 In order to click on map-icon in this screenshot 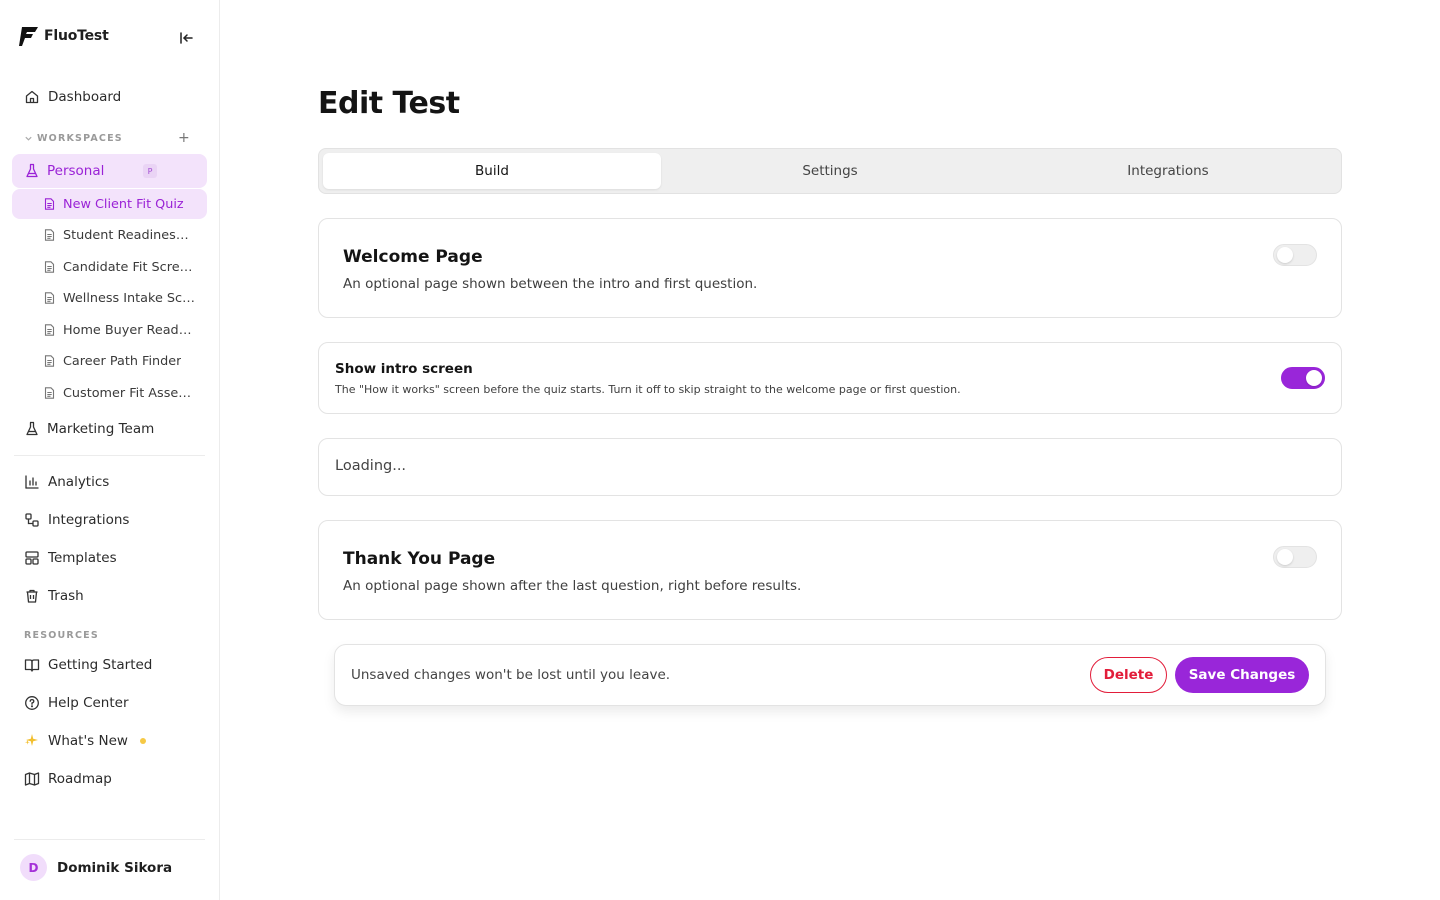, I will do `click(32, 779)`.